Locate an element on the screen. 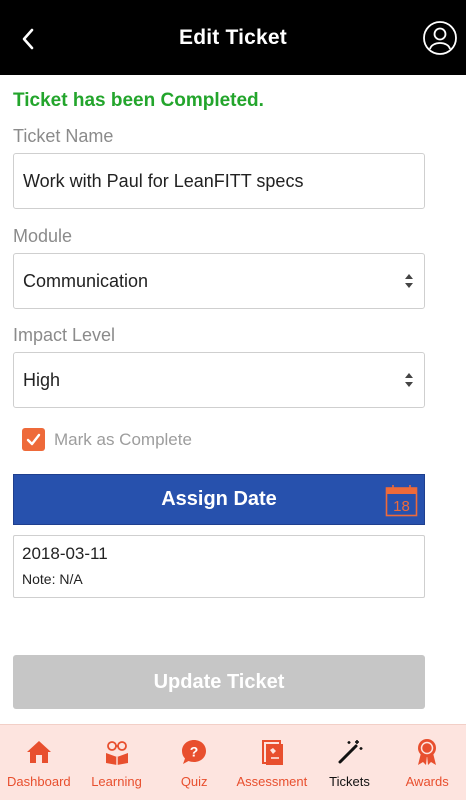  learning-icon is located at coordinates (117, 752).